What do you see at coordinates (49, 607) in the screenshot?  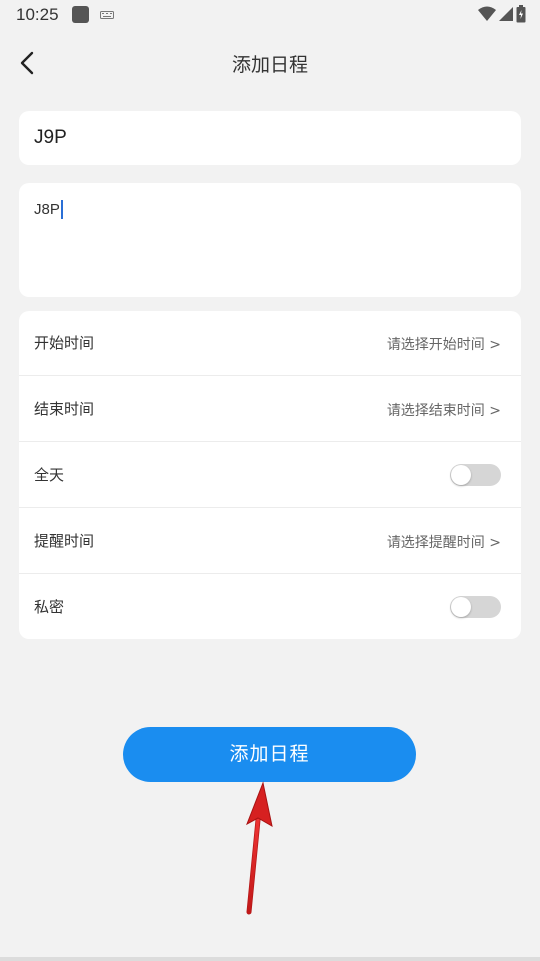 I see `row-label: 私密` at bounding box center [49, 607].